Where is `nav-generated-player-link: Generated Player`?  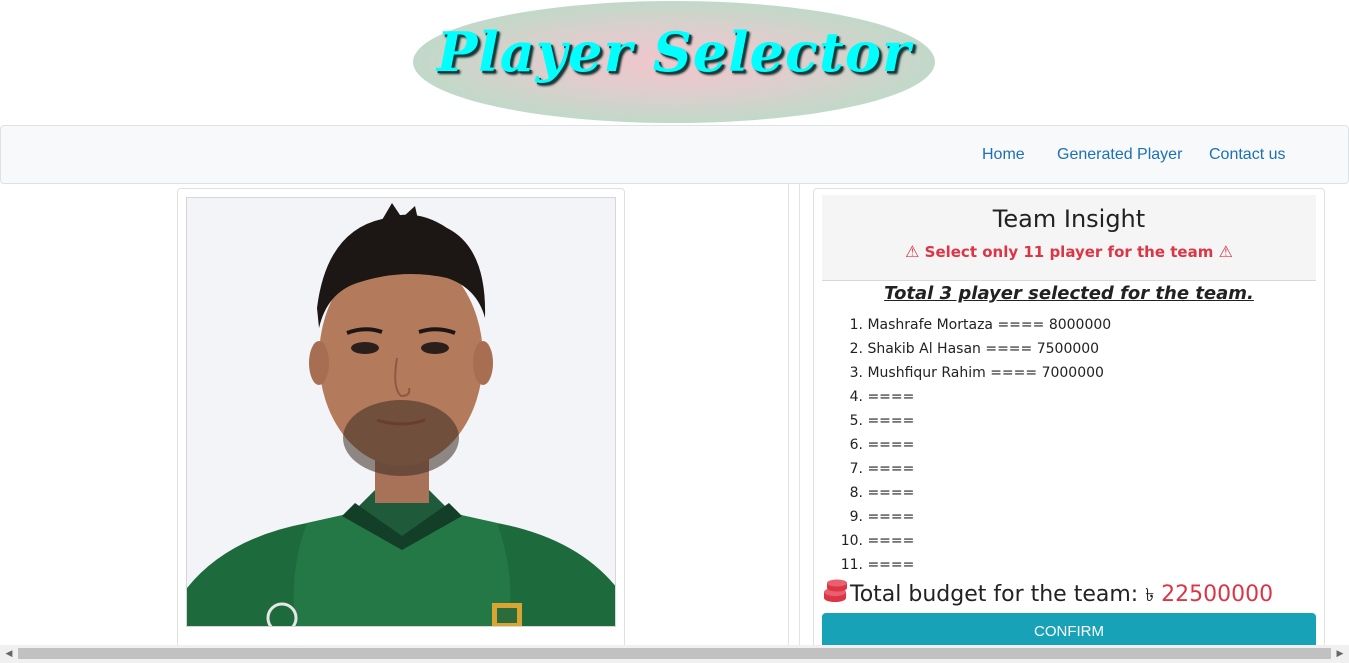
nav-generated-player-link: Generated Player is located at coordinates (1119, 155).